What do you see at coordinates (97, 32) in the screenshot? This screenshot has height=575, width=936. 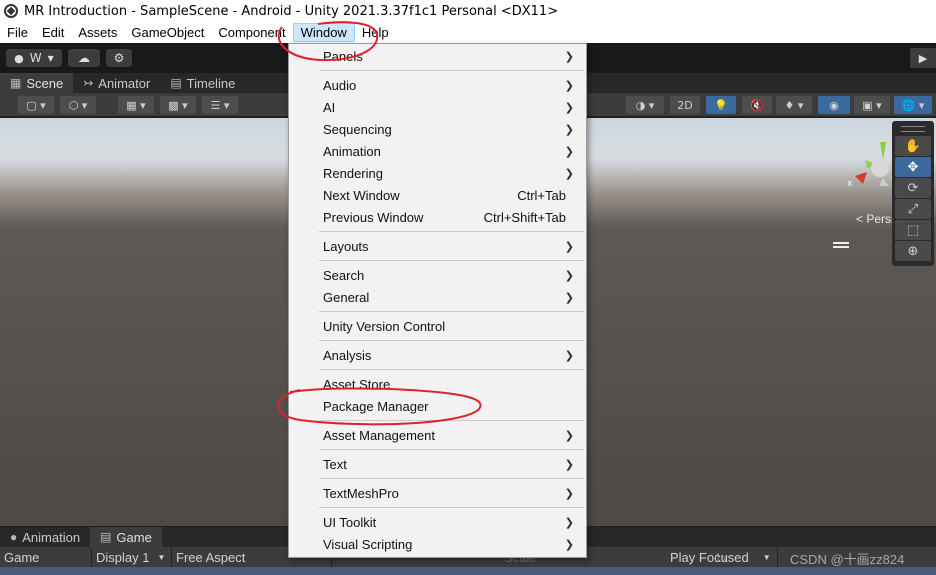 I see `menu-assets: Assets` at bounding box center [97, 32].